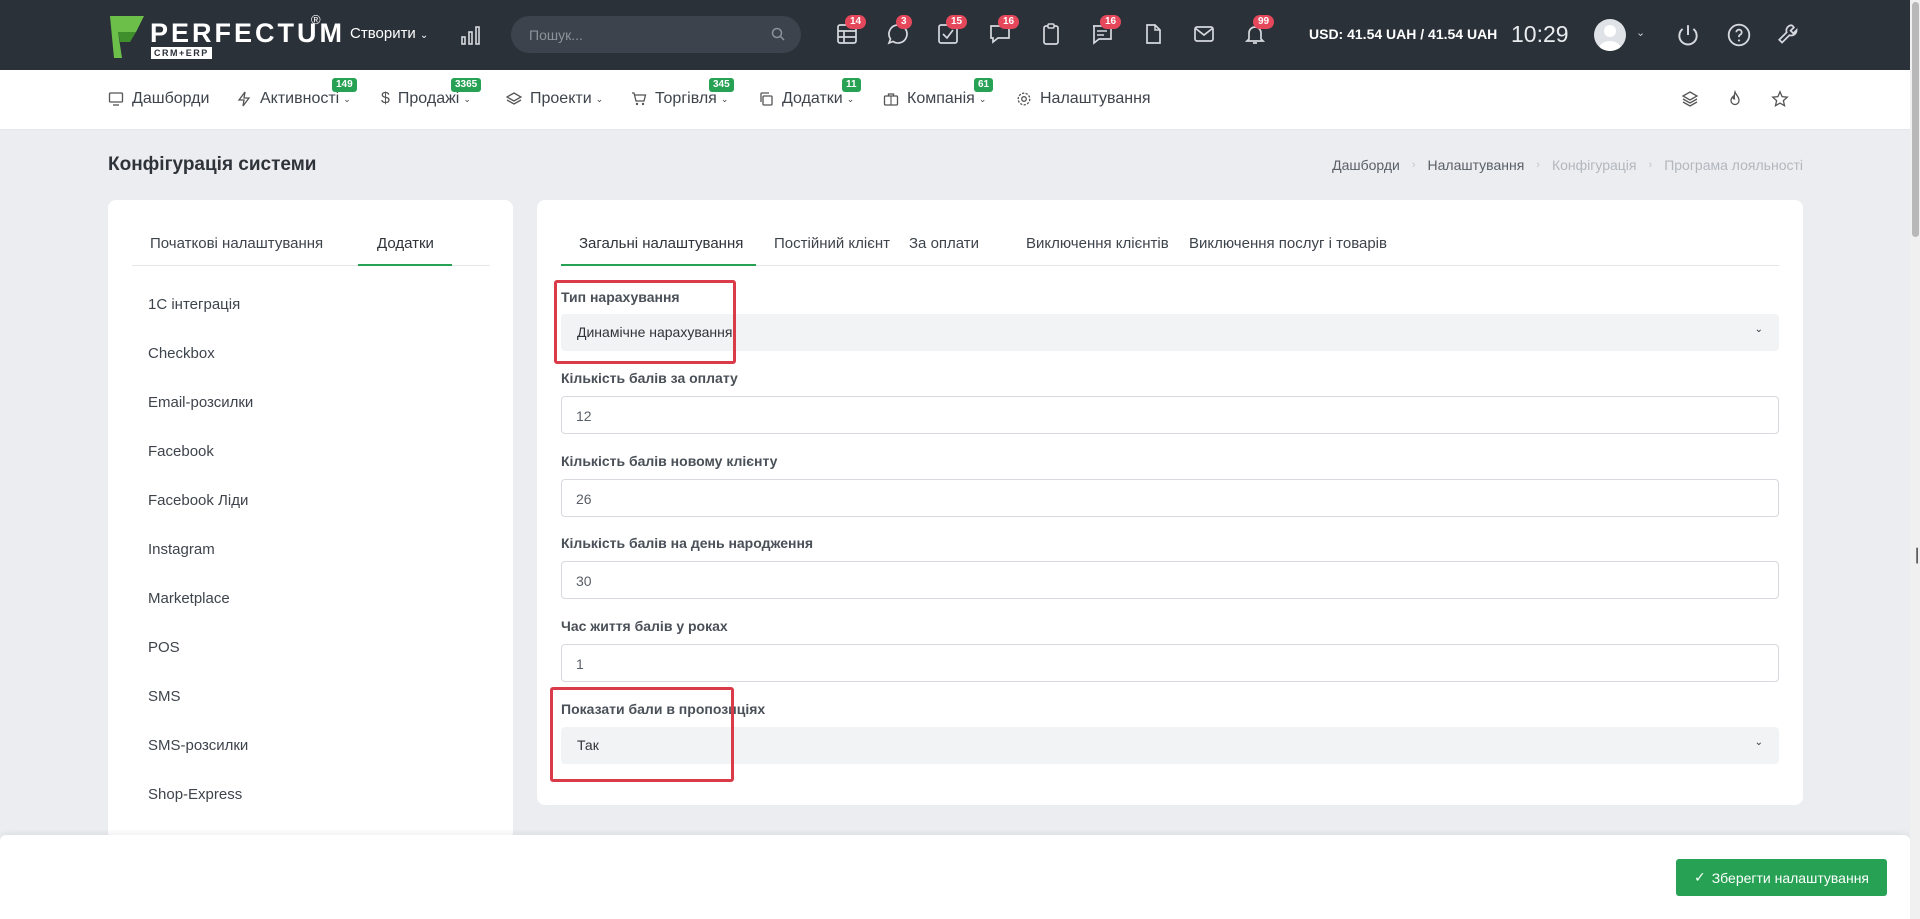 The width and height of the screenshot is (1920, 919). Describe the element at coordinates (1170, 663) in the screenshot. I see `points-lifetime-input: 1` at that location.